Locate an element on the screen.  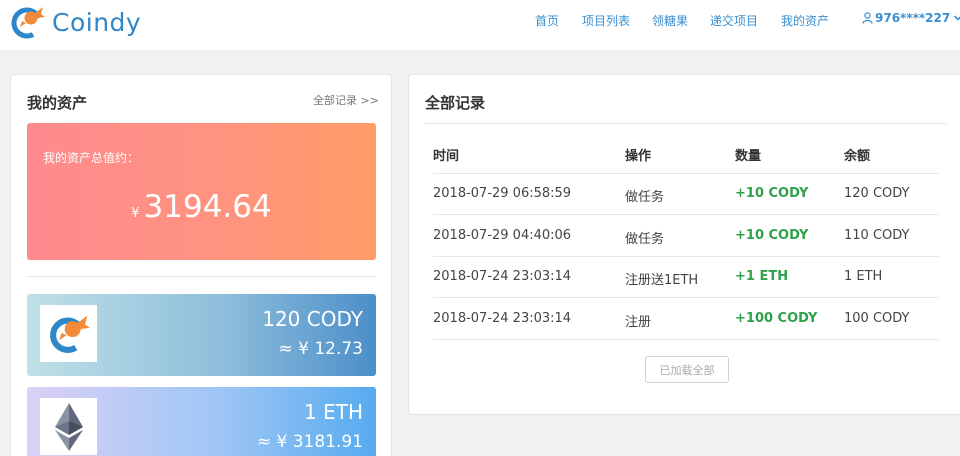
nav-submit-project: 递交项目 is located at coordinates (734, 20).